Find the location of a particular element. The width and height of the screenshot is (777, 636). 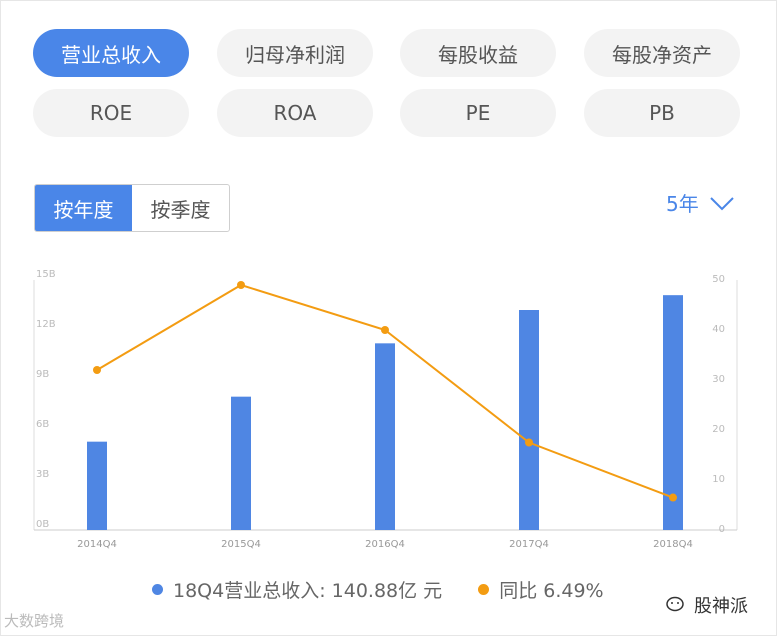

x-tick-label: 2016Q4 is located at coordinates (385, 544).